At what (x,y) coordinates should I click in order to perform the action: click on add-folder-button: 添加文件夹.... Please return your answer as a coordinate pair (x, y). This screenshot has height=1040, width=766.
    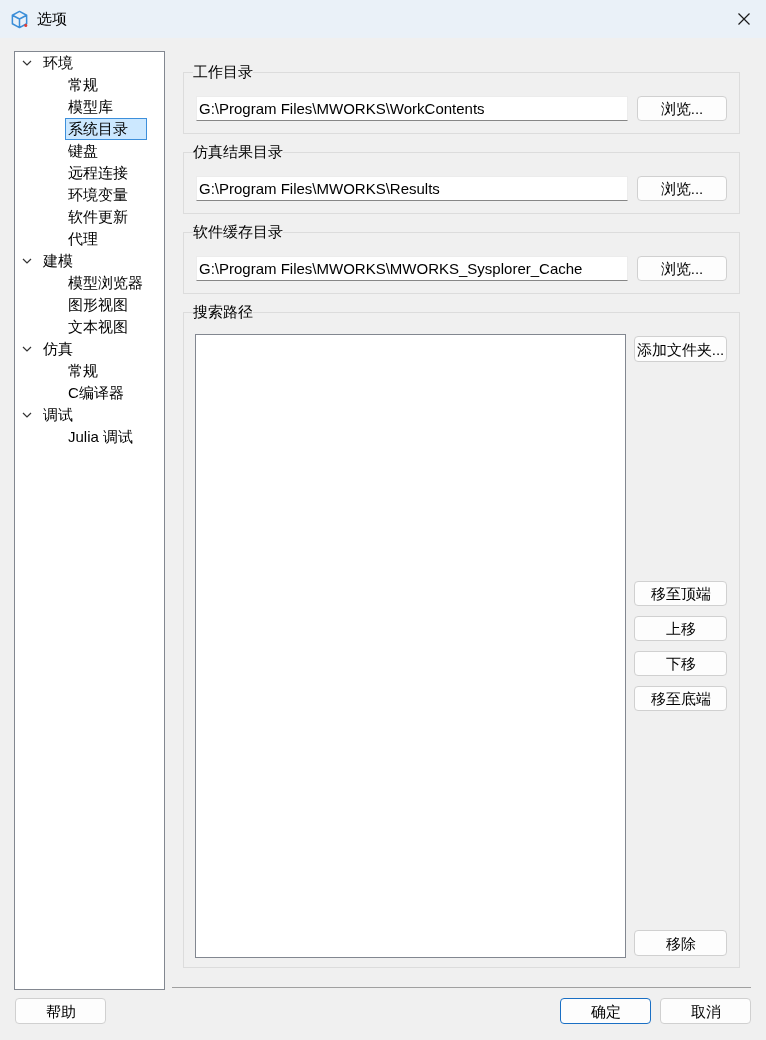
    Looking at the image, I should click on (680, 349).